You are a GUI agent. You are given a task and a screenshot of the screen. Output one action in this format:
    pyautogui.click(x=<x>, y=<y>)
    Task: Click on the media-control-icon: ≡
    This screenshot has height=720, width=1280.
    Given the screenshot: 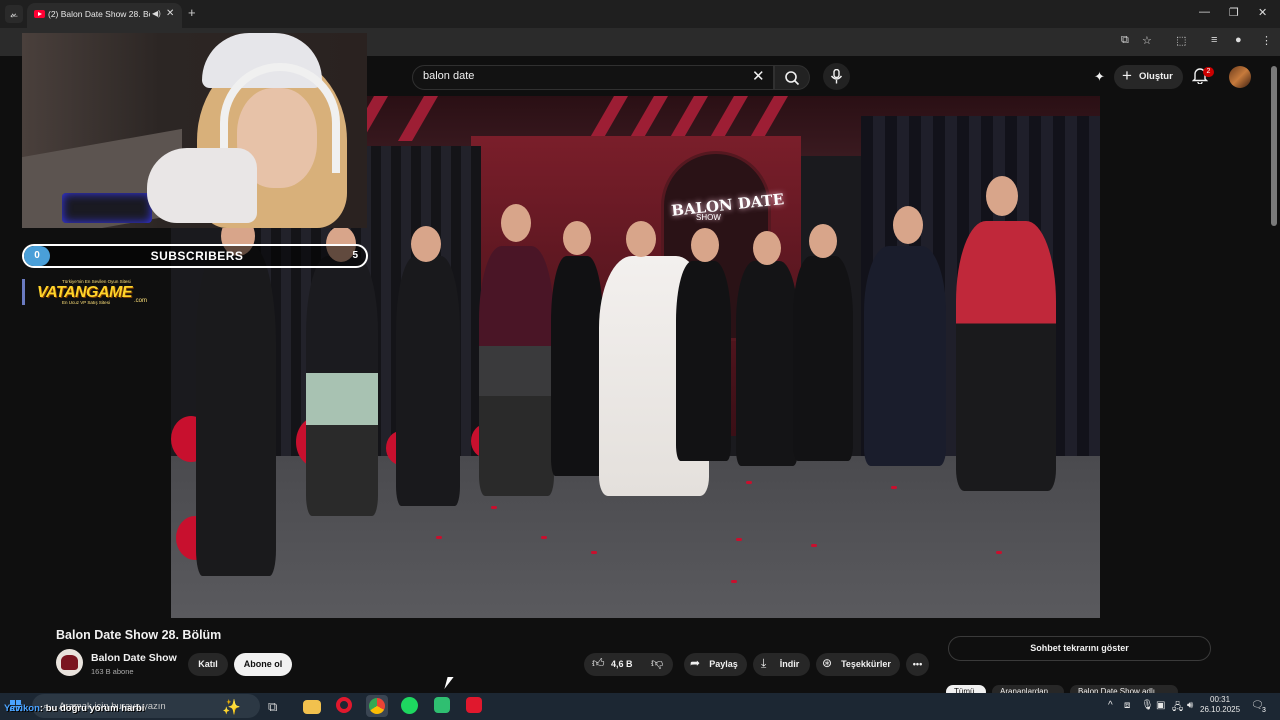 What is the action you would take?
    pyautogui.click(x=1214, y=40)
    